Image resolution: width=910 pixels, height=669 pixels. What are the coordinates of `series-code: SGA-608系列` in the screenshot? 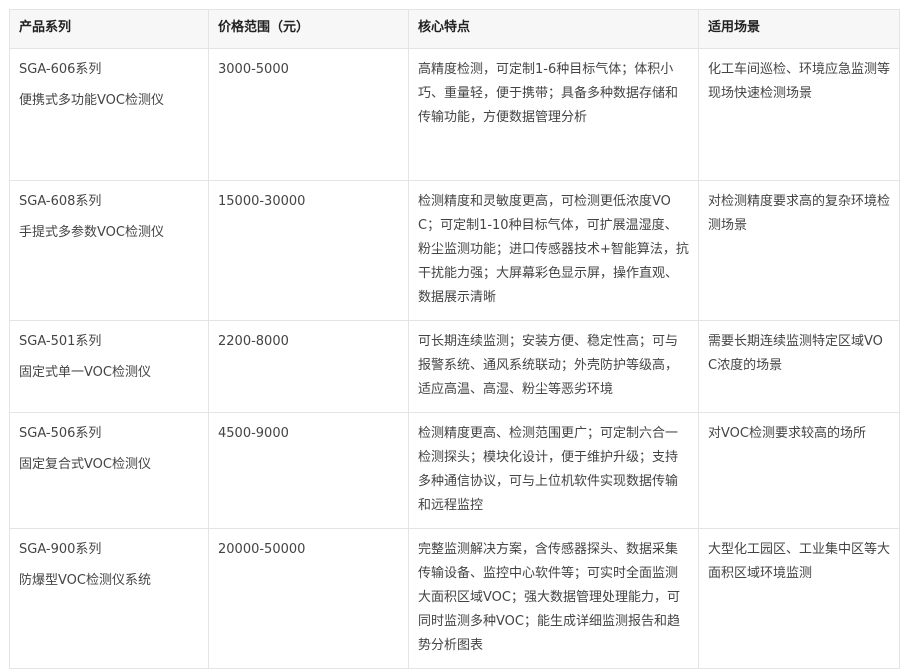 It's located at (60, 201).